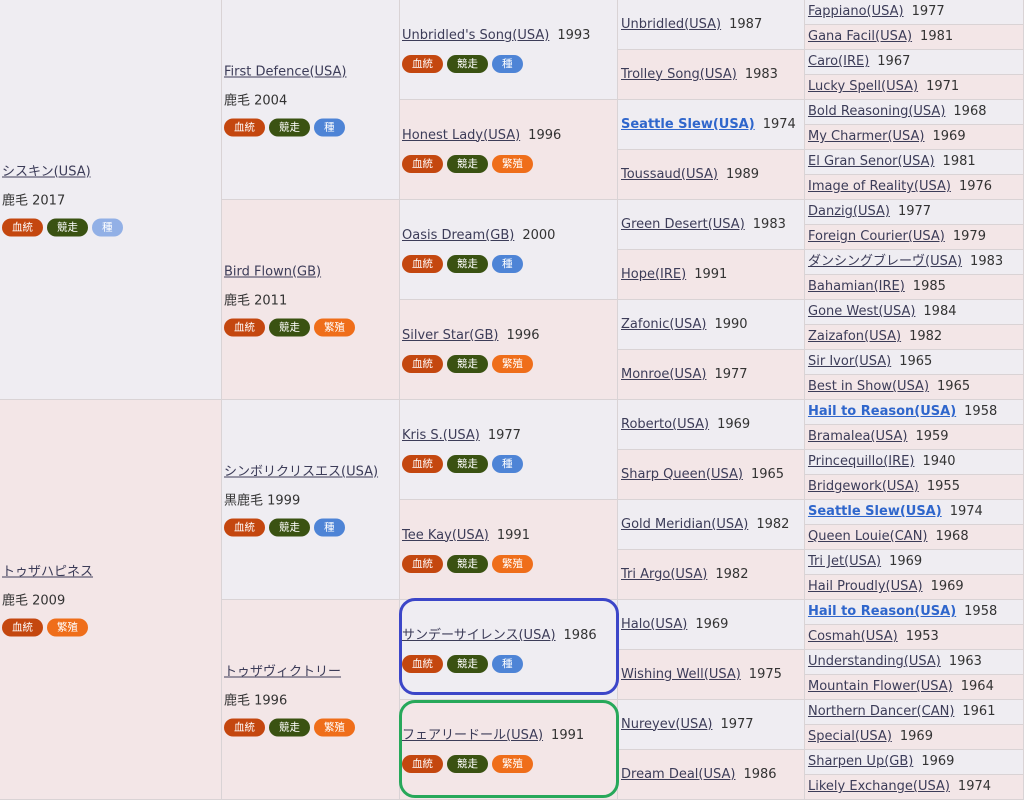 The height and width of the screenshot is (800, 1024). Describe the element at coordinates (853, 636) in the screenshot. I see `horse-name-link: Cosmah(USA)` at that location.